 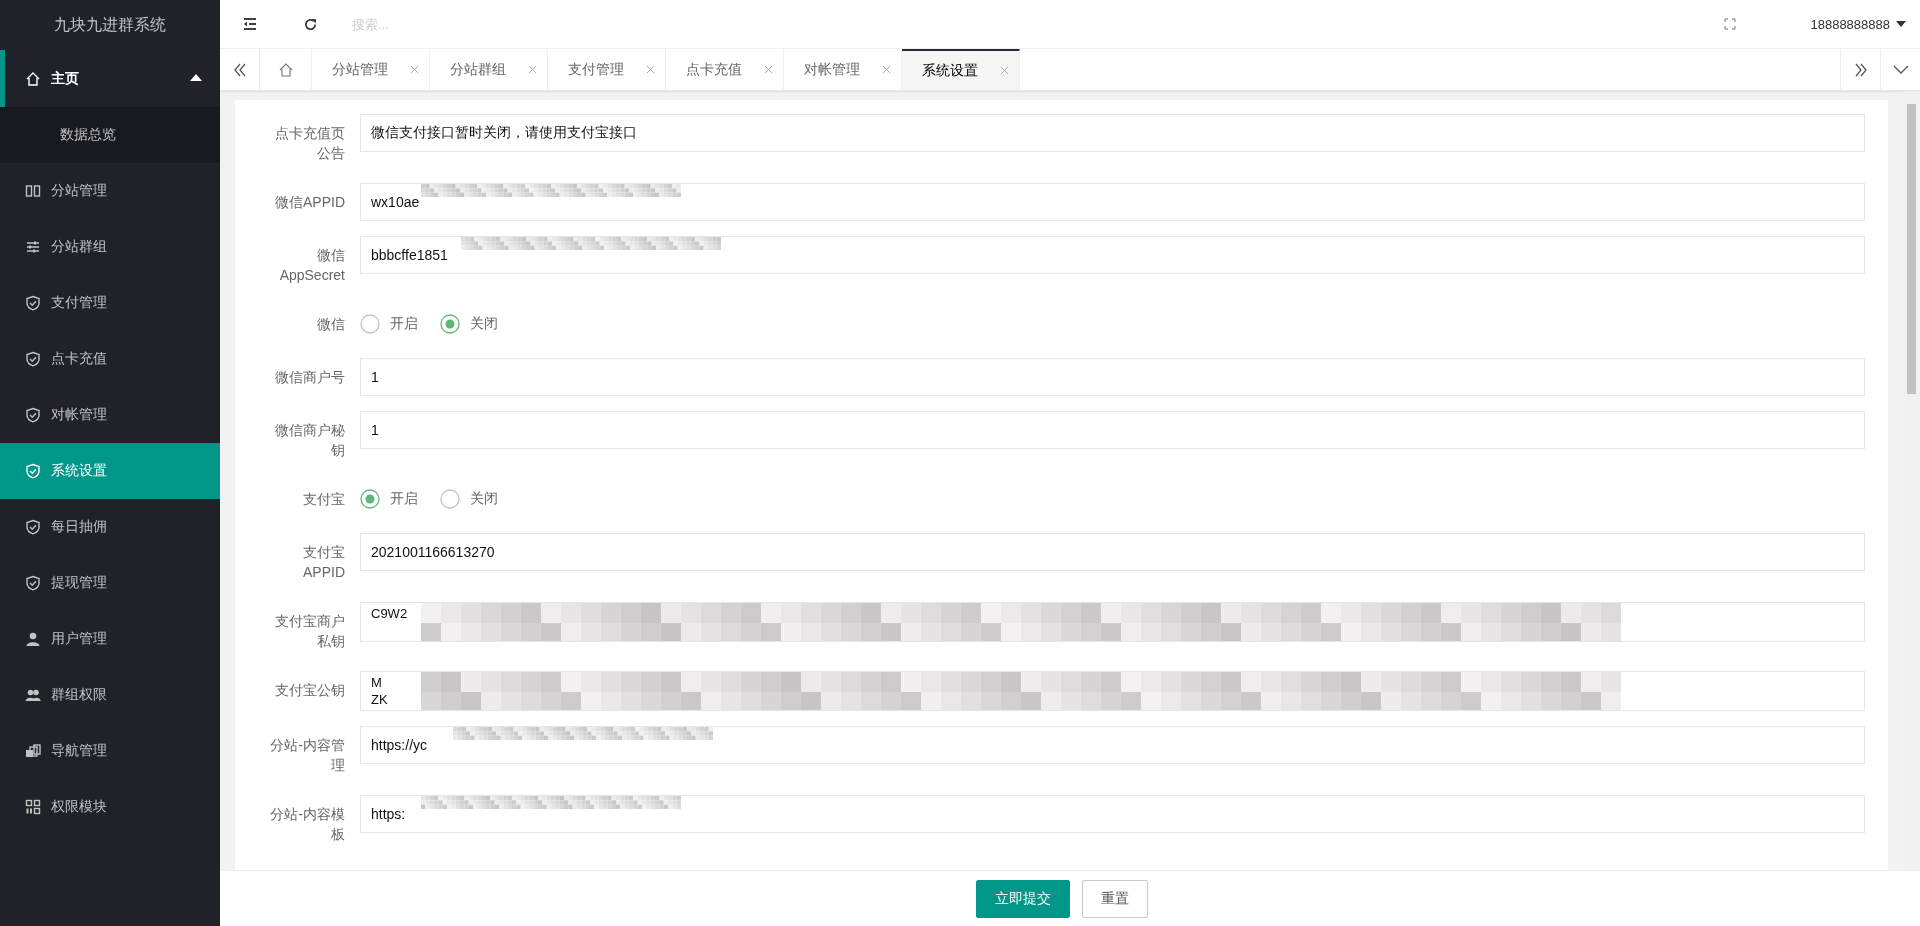 I want to click on tab: 系统设置, so click(x=961, y=69).